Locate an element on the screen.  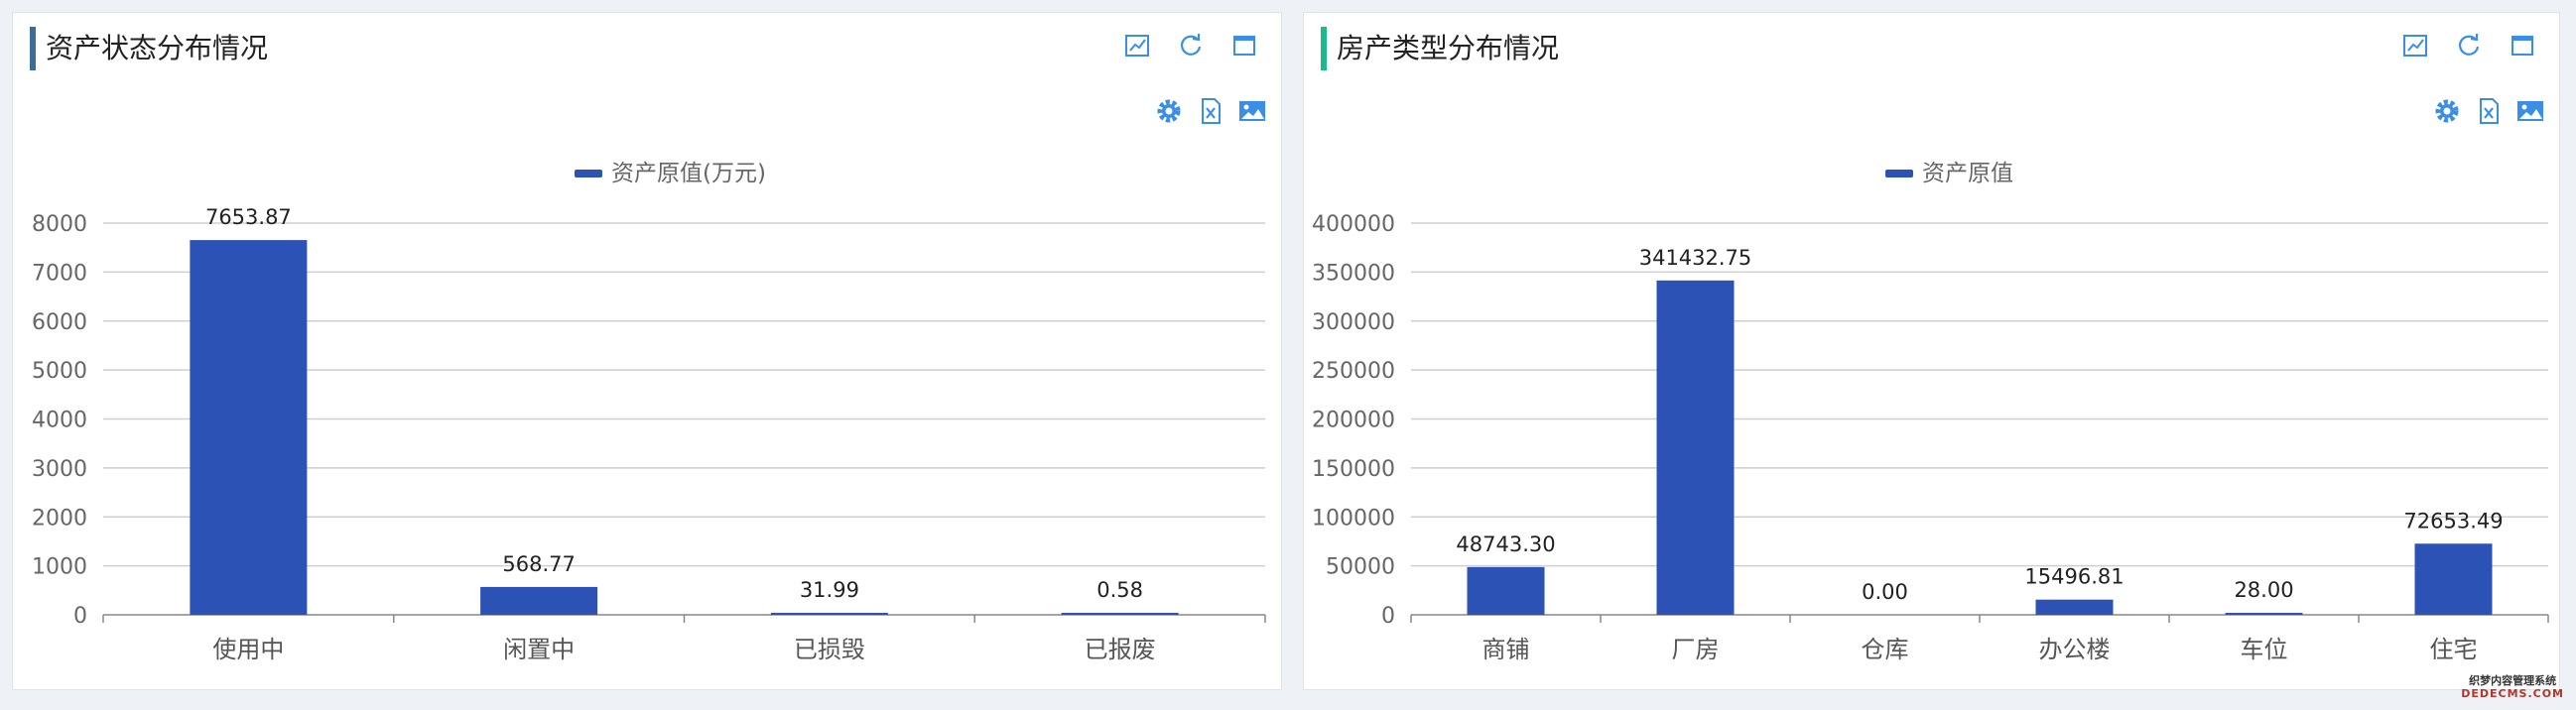
legend: 资产原值 is located at coordinates (1949, 173).